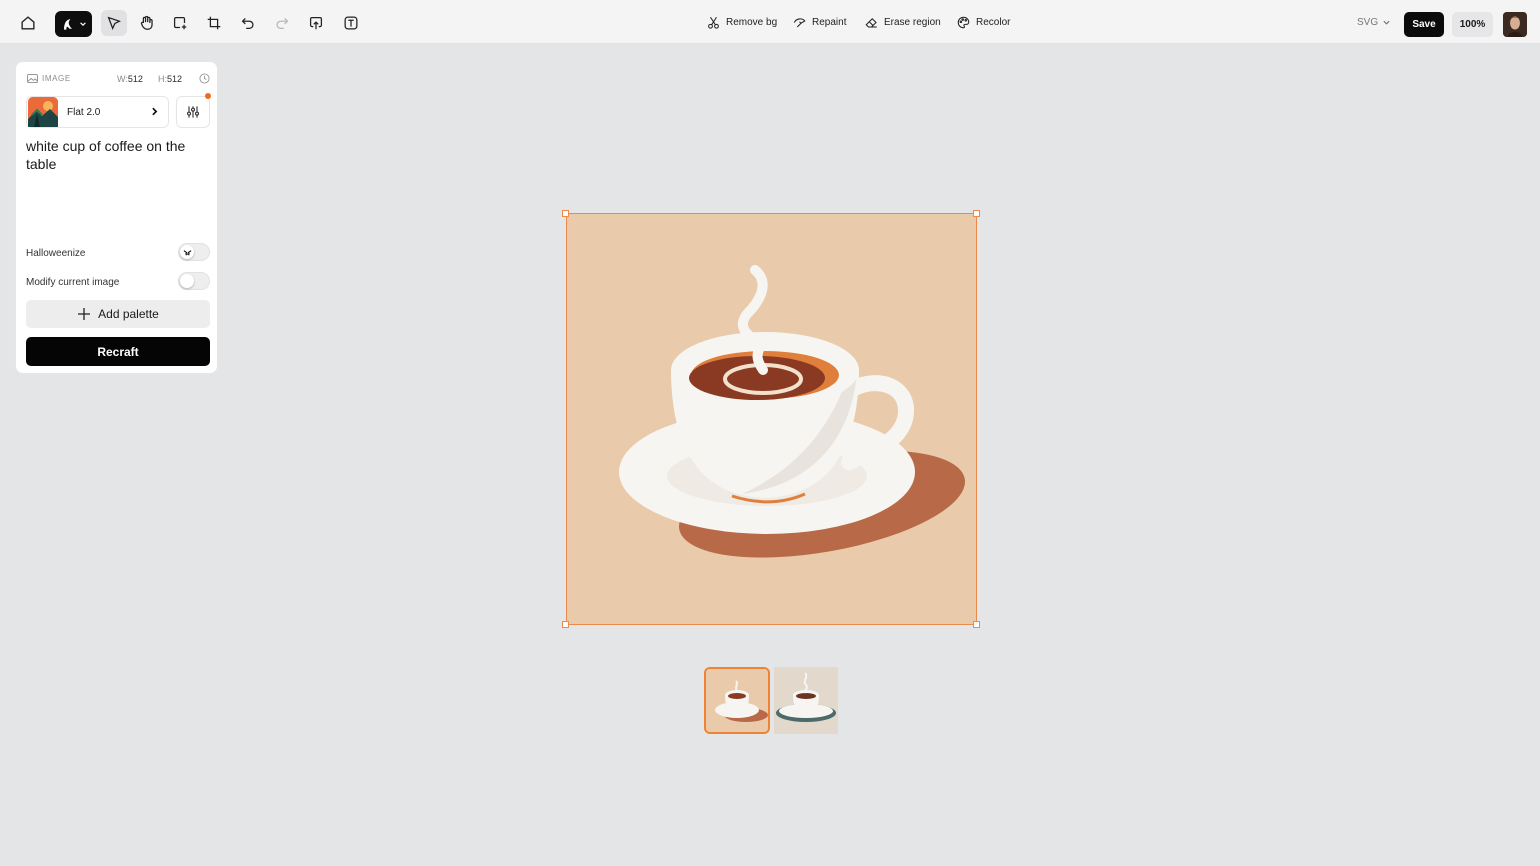  Describe the element at coordinates (84, 112) in the screenshot. I see `style-name: Flat 2.0` at that location.